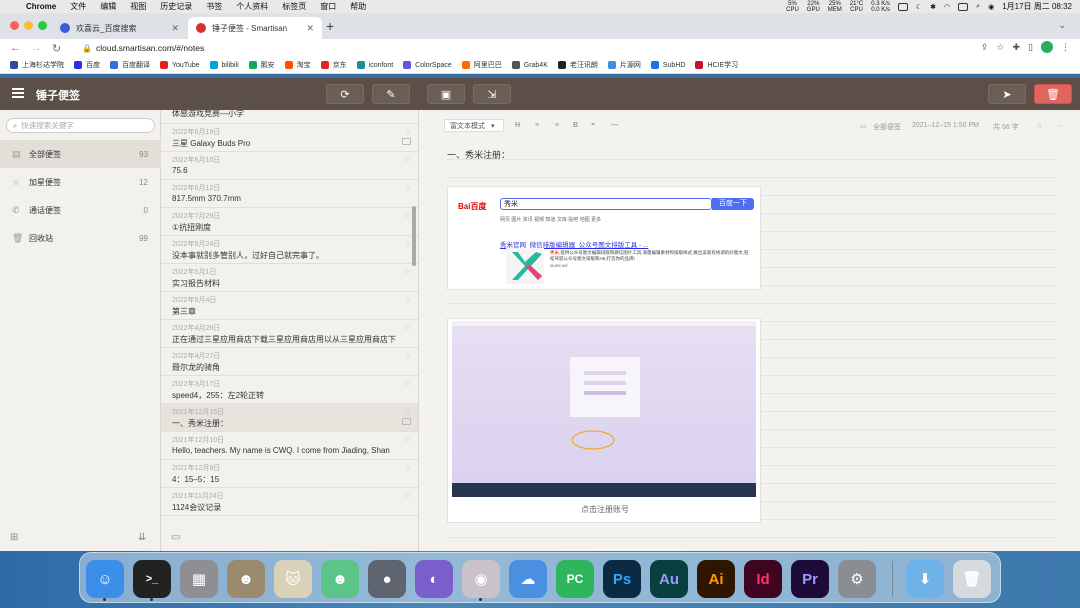 The height and width of the screenshot is (608, 1080). Describe the element at coordinates (1047, 47) in the screenshot. I see `profile-avatar` at that location.